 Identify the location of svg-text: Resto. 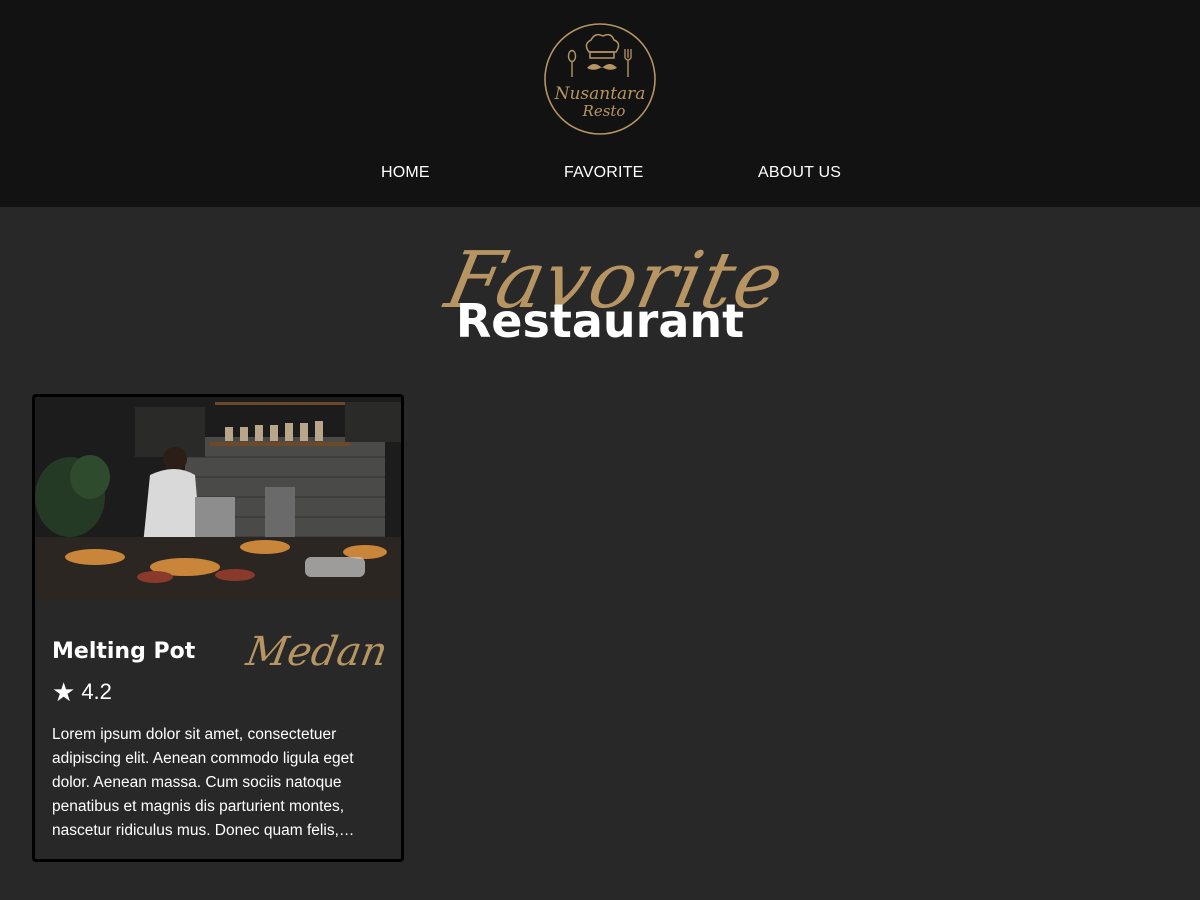
(604, 111).